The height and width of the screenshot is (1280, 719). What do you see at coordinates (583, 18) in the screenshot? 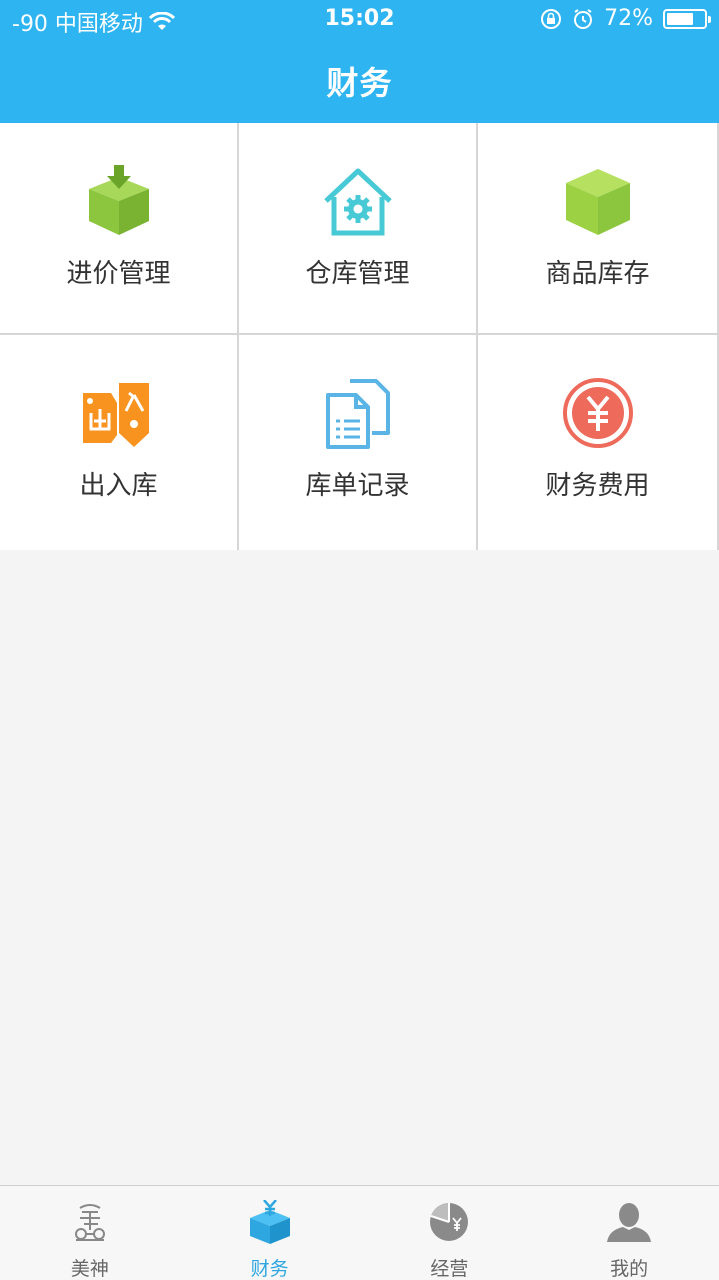
I see `alarm-icon` at bounding box center [583, 18].